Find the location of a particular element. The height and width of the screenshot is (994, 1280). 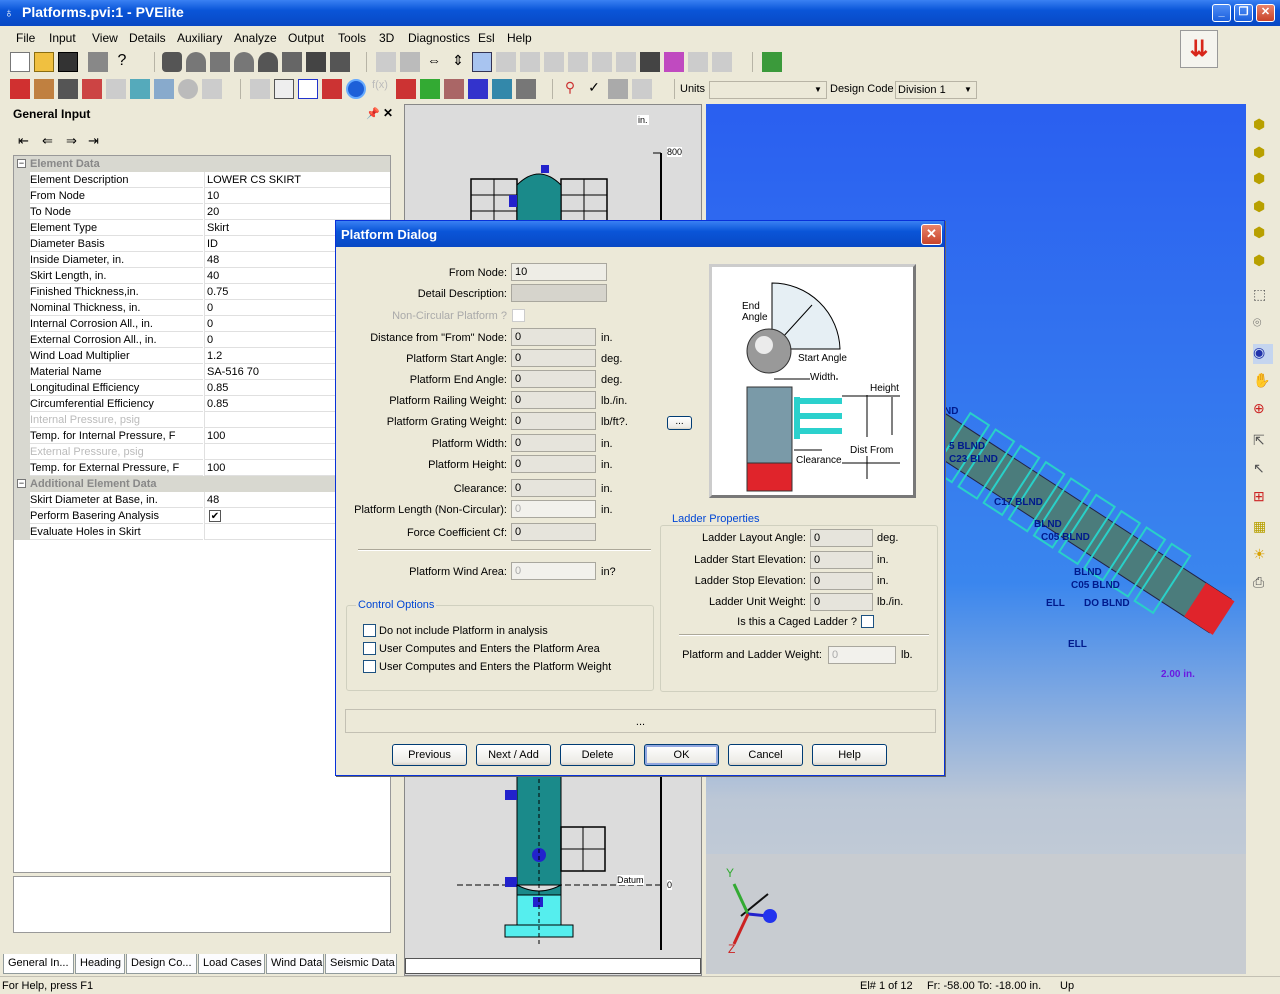

detail-5-icon is located at coordinates (602, 62).